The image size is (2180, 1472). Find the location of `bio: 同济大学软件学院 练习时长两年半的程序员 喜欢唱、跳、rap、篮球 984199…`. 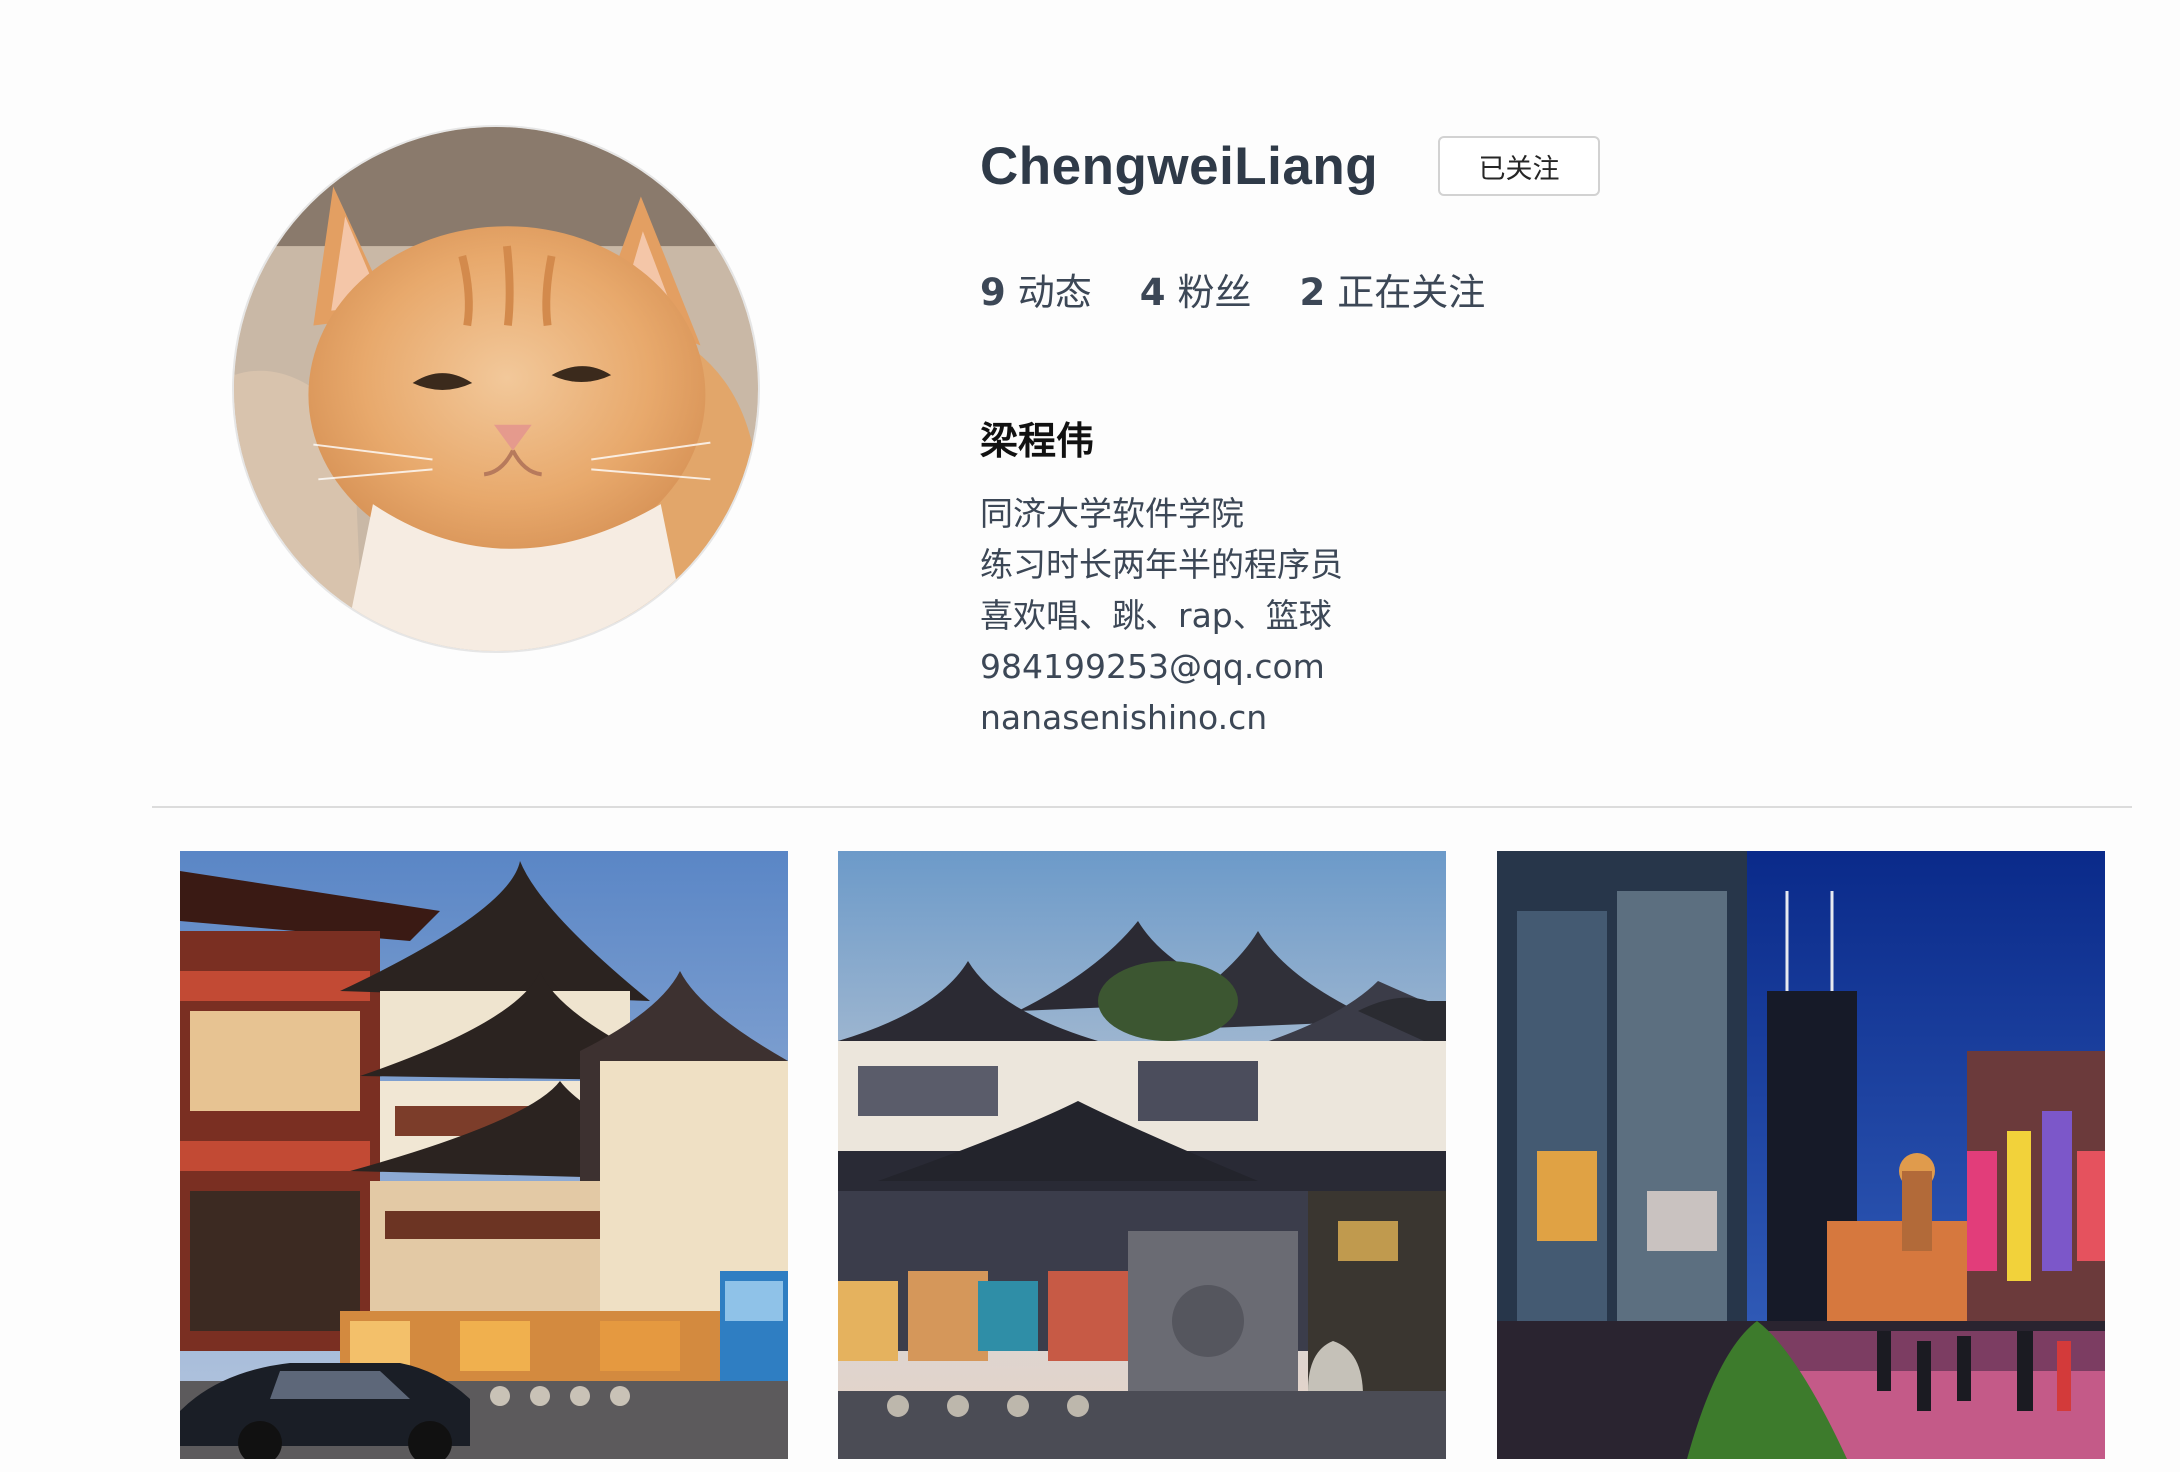

bio: 同济大学软件学院 练习时长两年半的程序员 喜欢唱、跳、rap、篮球 984199… is located at coordinates (1161, 615).